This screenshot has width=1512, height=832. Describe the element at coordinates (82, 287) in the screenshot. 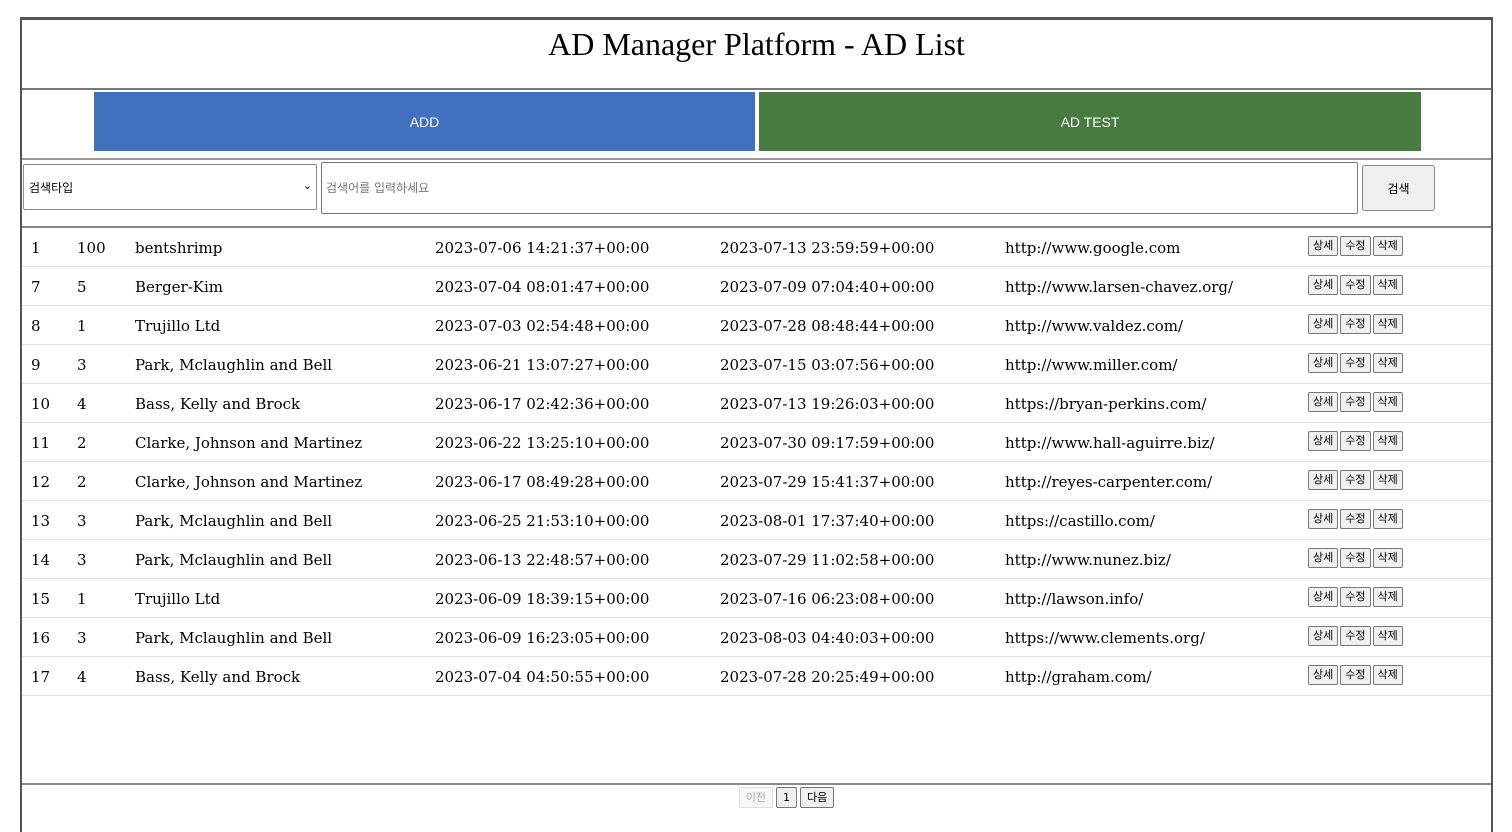

I see `ad-count-cell: 5` at that location.